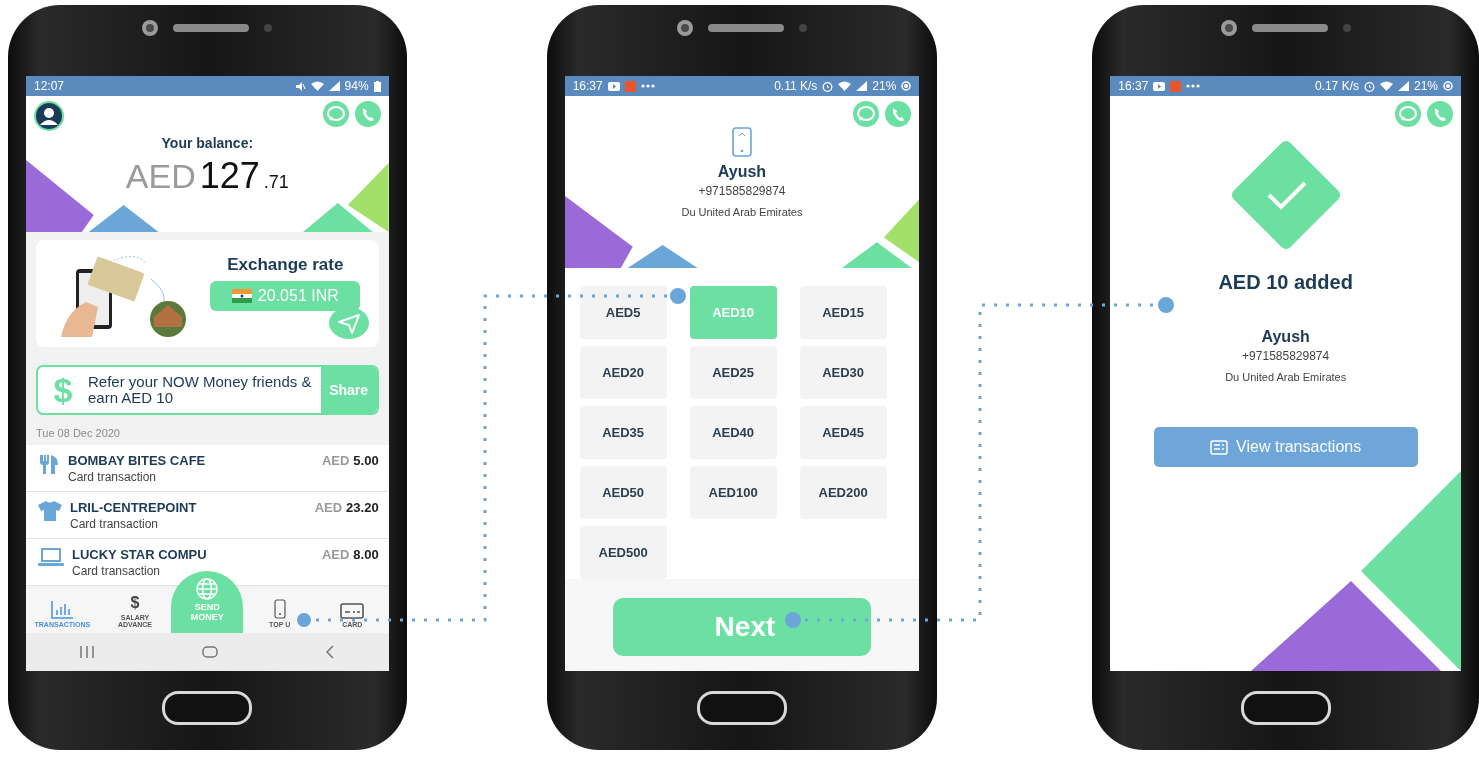  Describe the element at coordinates (733, 372) in the screenshot. I see `amount-option: AED25` at that location.